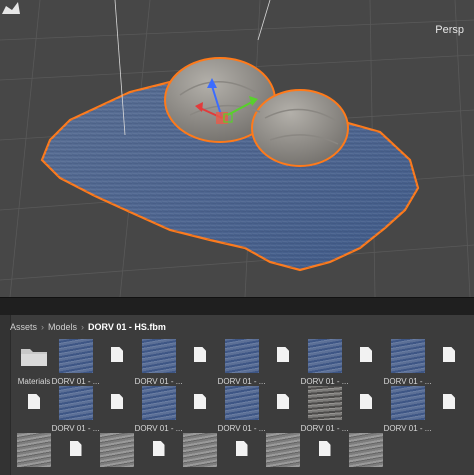  What do you see at coordinates (23, 327) in the screenshot?
I see `breadcrumb-assets: Assets` at bounding box center [23, 327].